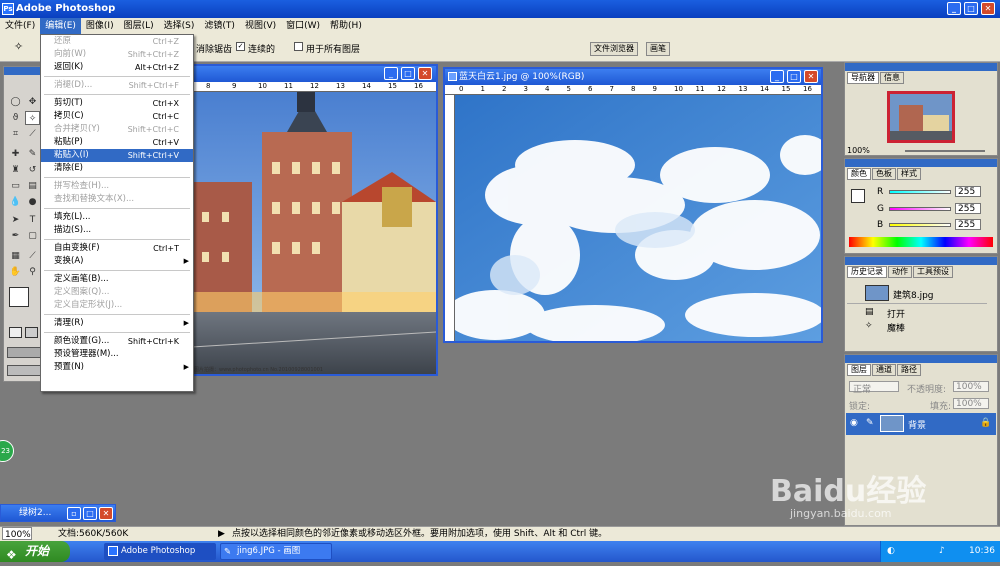 The image size is (1000, 566). I want to click on layer-visibility-eye-icon: ◉, so click(854, 423).